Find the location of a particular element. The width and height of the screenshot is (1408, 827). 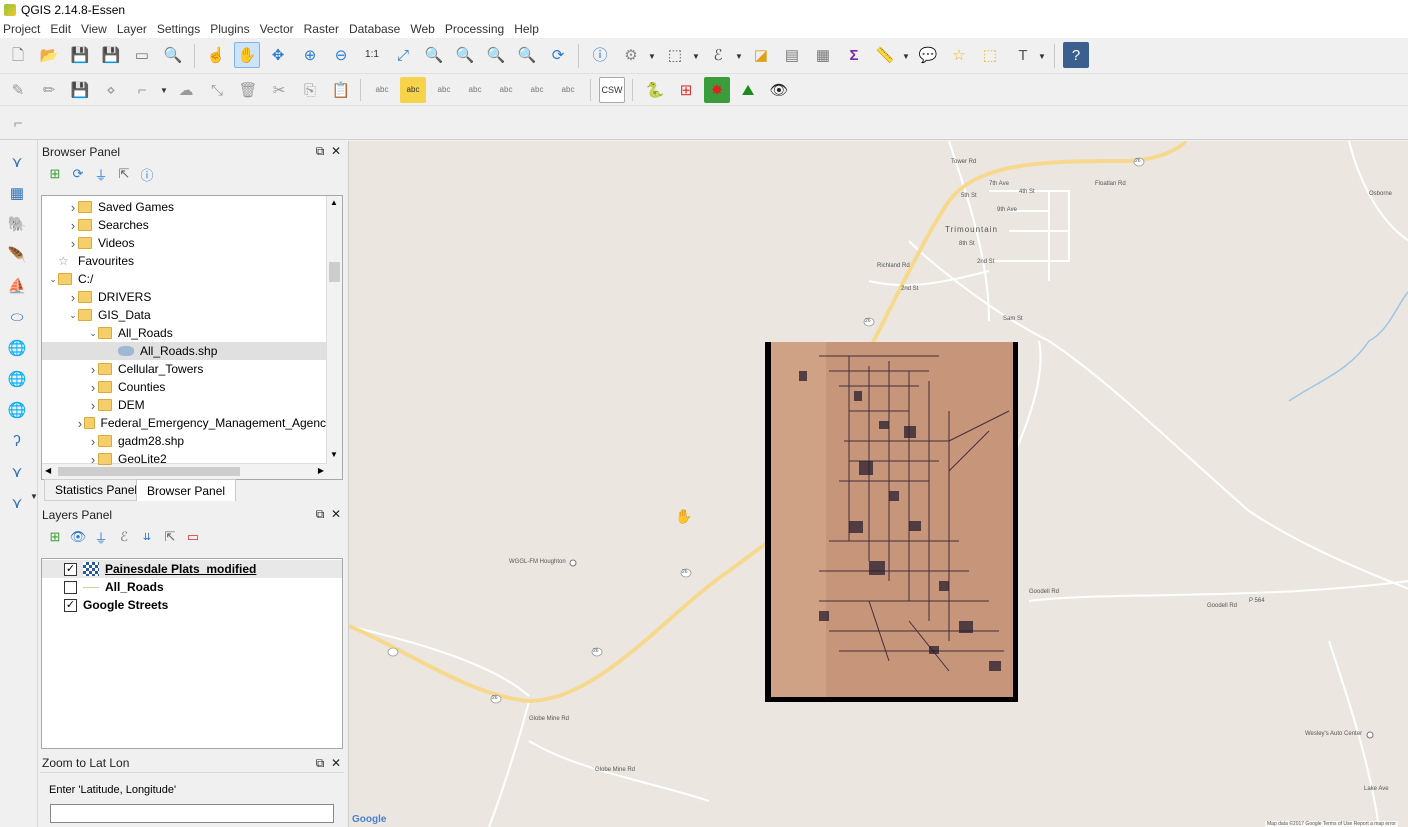

copy-features-icon: ⎘ is located at coordinates (310, 90).